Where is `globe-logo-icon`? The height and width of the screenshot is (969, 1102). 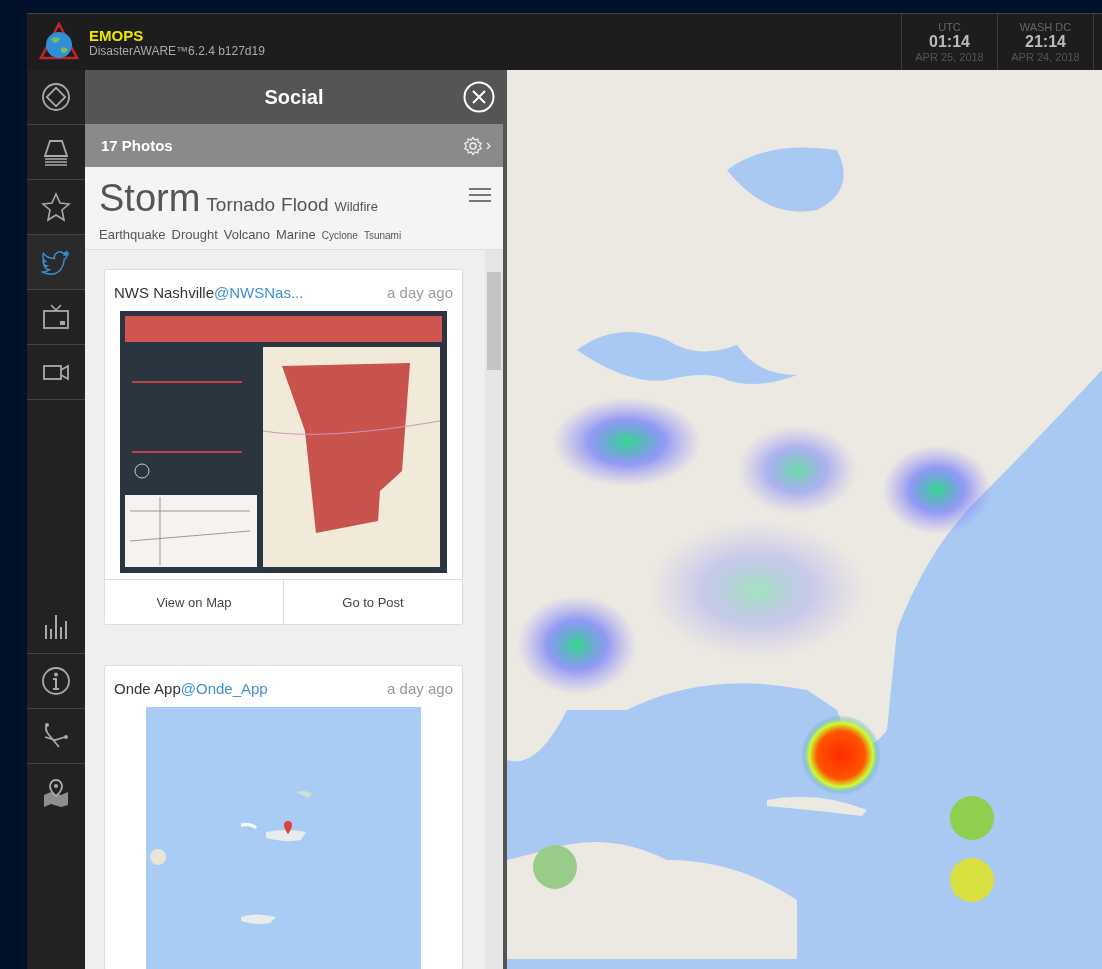 globe-logo-icon is located at coordinates (59, 42).